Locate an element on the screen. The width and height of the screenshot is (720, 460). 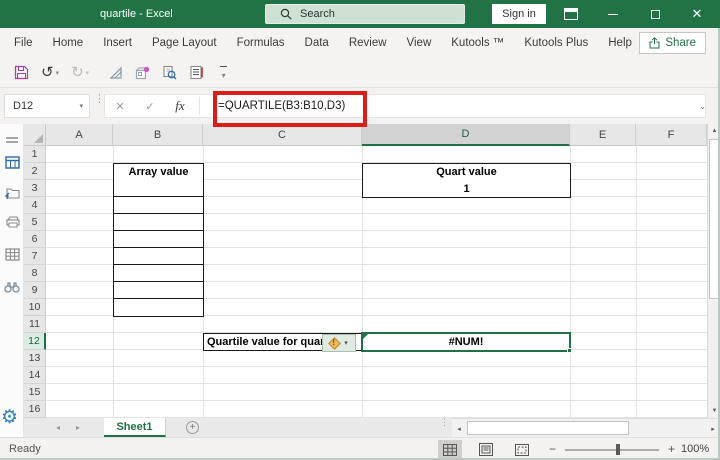
row-header-12: 12 is located at coordinates (35, 341).